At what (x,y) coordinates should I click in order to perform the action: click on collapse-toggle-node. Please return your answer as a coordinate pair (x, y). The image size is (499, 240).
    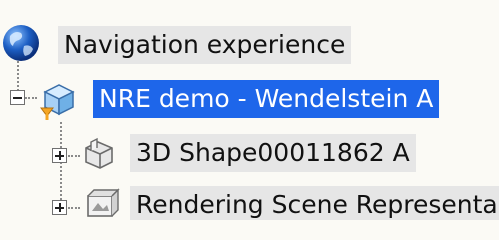
    Looking at the image, I should click on (17, 97).